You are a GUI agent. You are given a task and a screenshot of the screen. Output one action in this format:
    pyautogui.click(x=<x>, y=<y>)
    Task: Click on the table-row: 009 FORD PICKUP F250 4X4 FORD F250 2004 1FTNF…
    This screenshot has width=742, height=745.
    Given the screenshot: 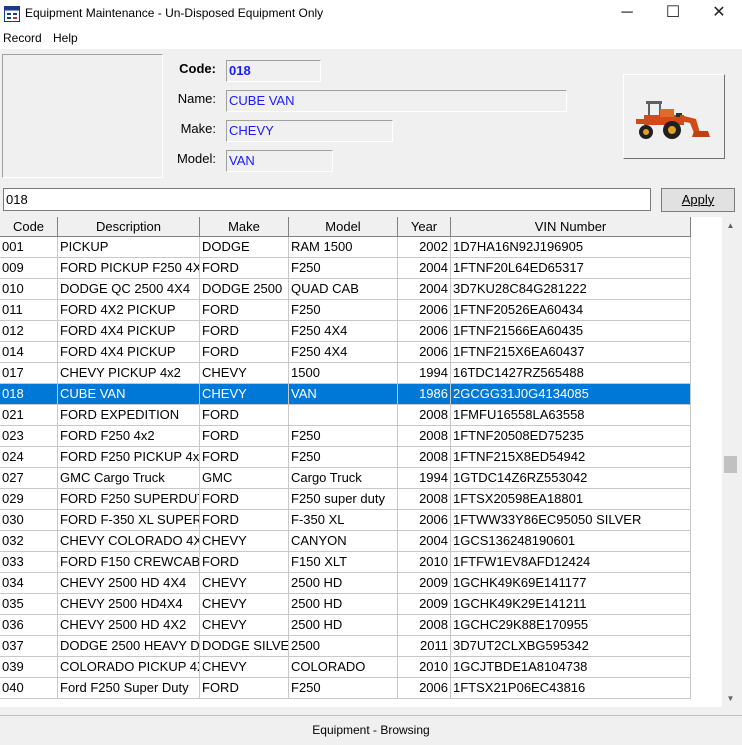 What is the action you would take?
    pyautogui.click(x=361, y=268)
    